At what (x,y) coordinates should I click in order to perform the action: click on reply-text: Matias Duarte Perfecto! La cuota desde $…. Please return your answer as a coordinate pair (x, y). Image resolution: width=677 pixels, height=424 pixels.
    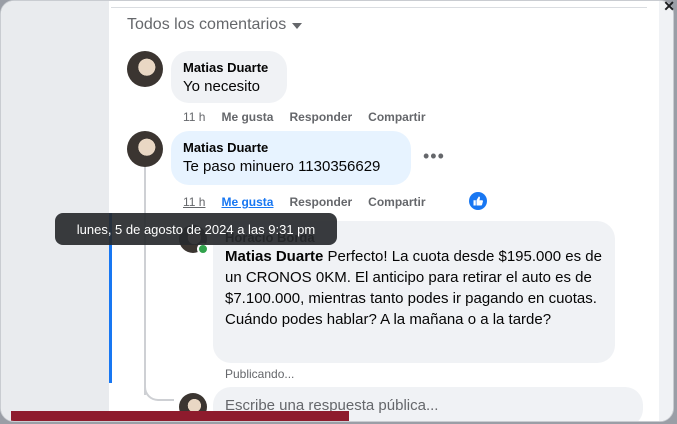
    Looking at the image, I should click on (414, 288).